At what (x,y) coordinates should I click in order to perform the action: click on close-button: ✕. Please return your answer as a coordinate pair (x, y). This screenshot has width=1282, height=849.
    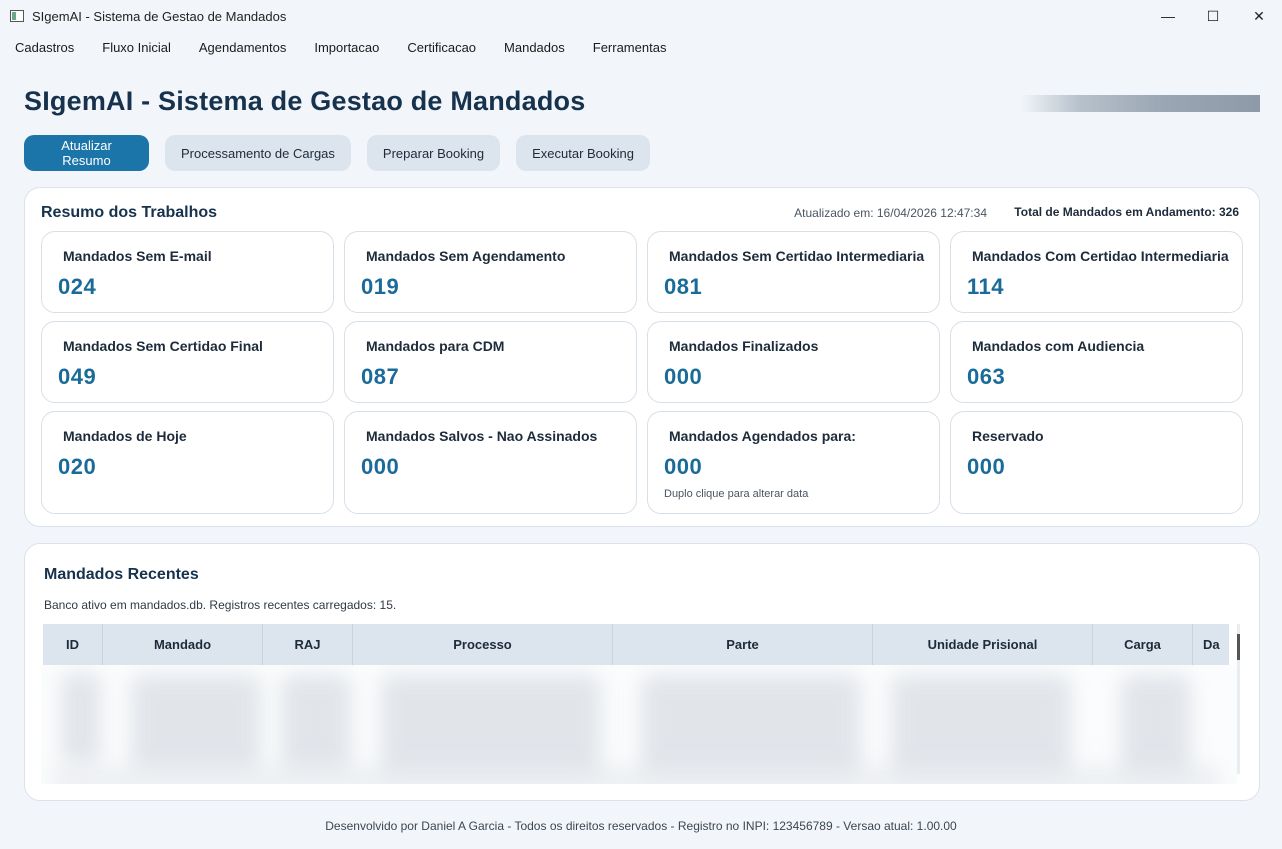
    Looking at the image, I should click on (1259, 16).